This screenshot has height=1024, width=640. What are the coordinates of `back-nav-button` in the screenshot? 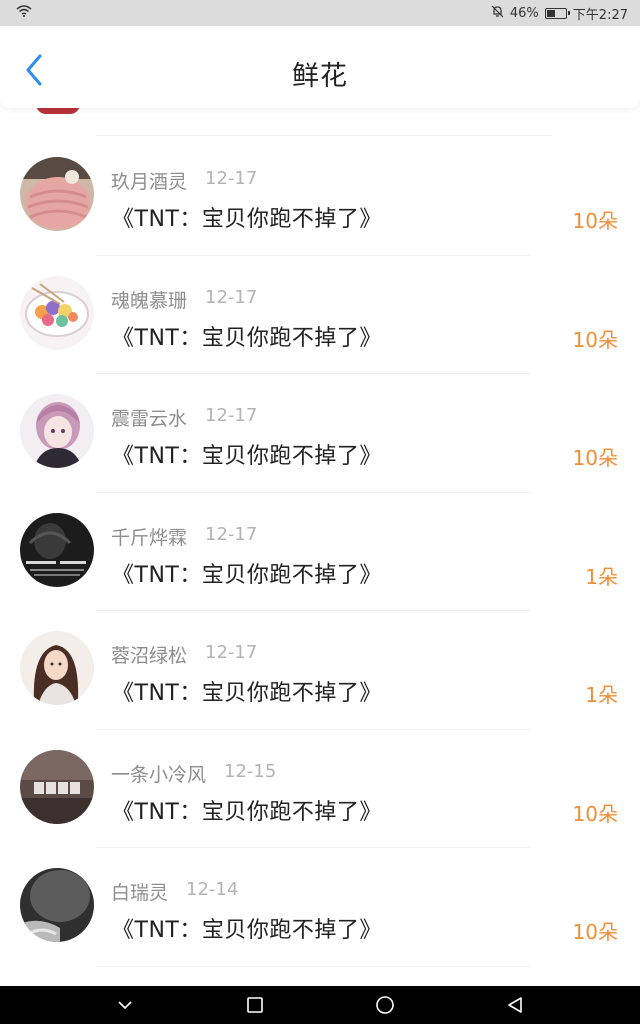 It's located at (515, 1005).